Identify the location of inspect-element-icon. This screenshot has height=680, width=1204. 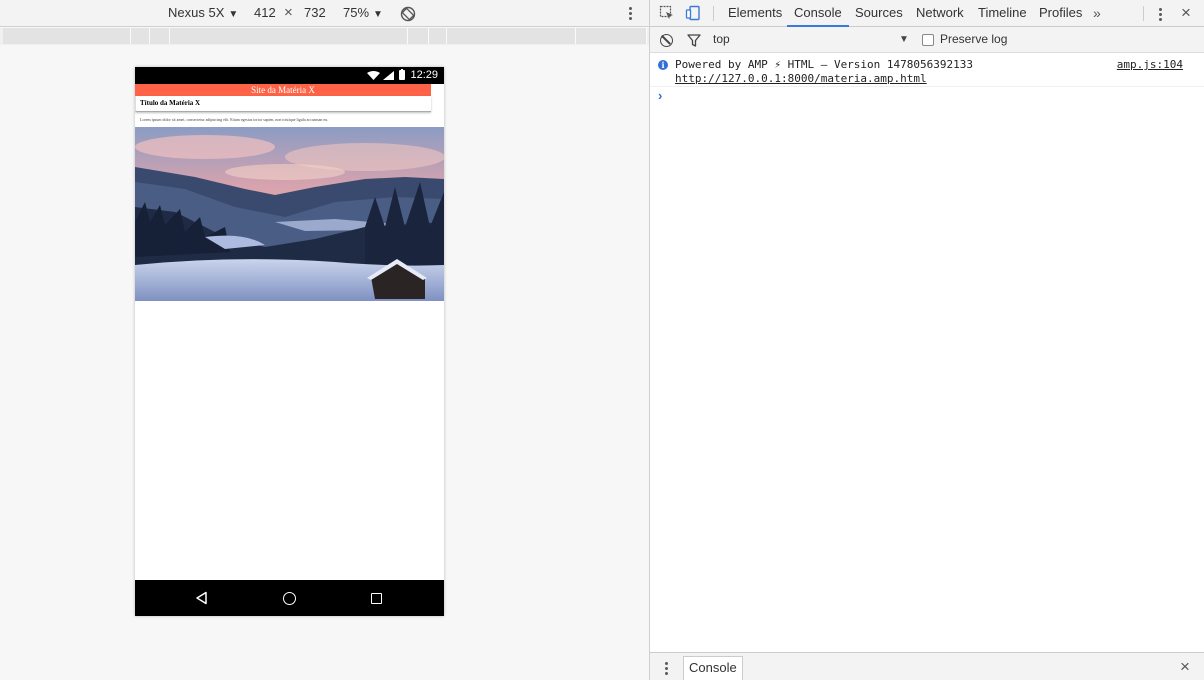
(667, 13).